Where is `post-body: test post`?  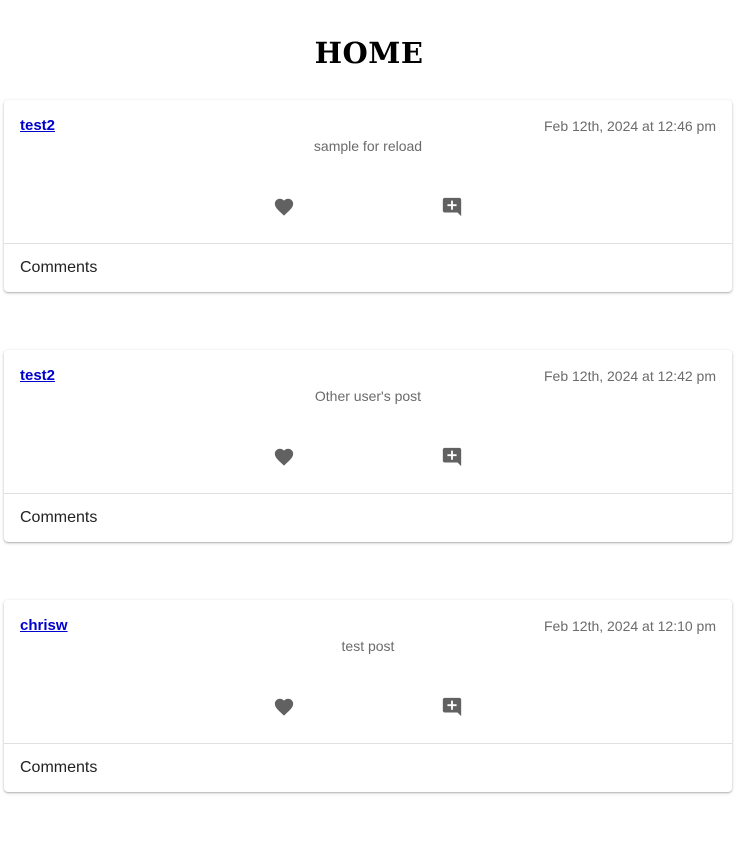
post-body: test post is located at coordinates (368, 646).